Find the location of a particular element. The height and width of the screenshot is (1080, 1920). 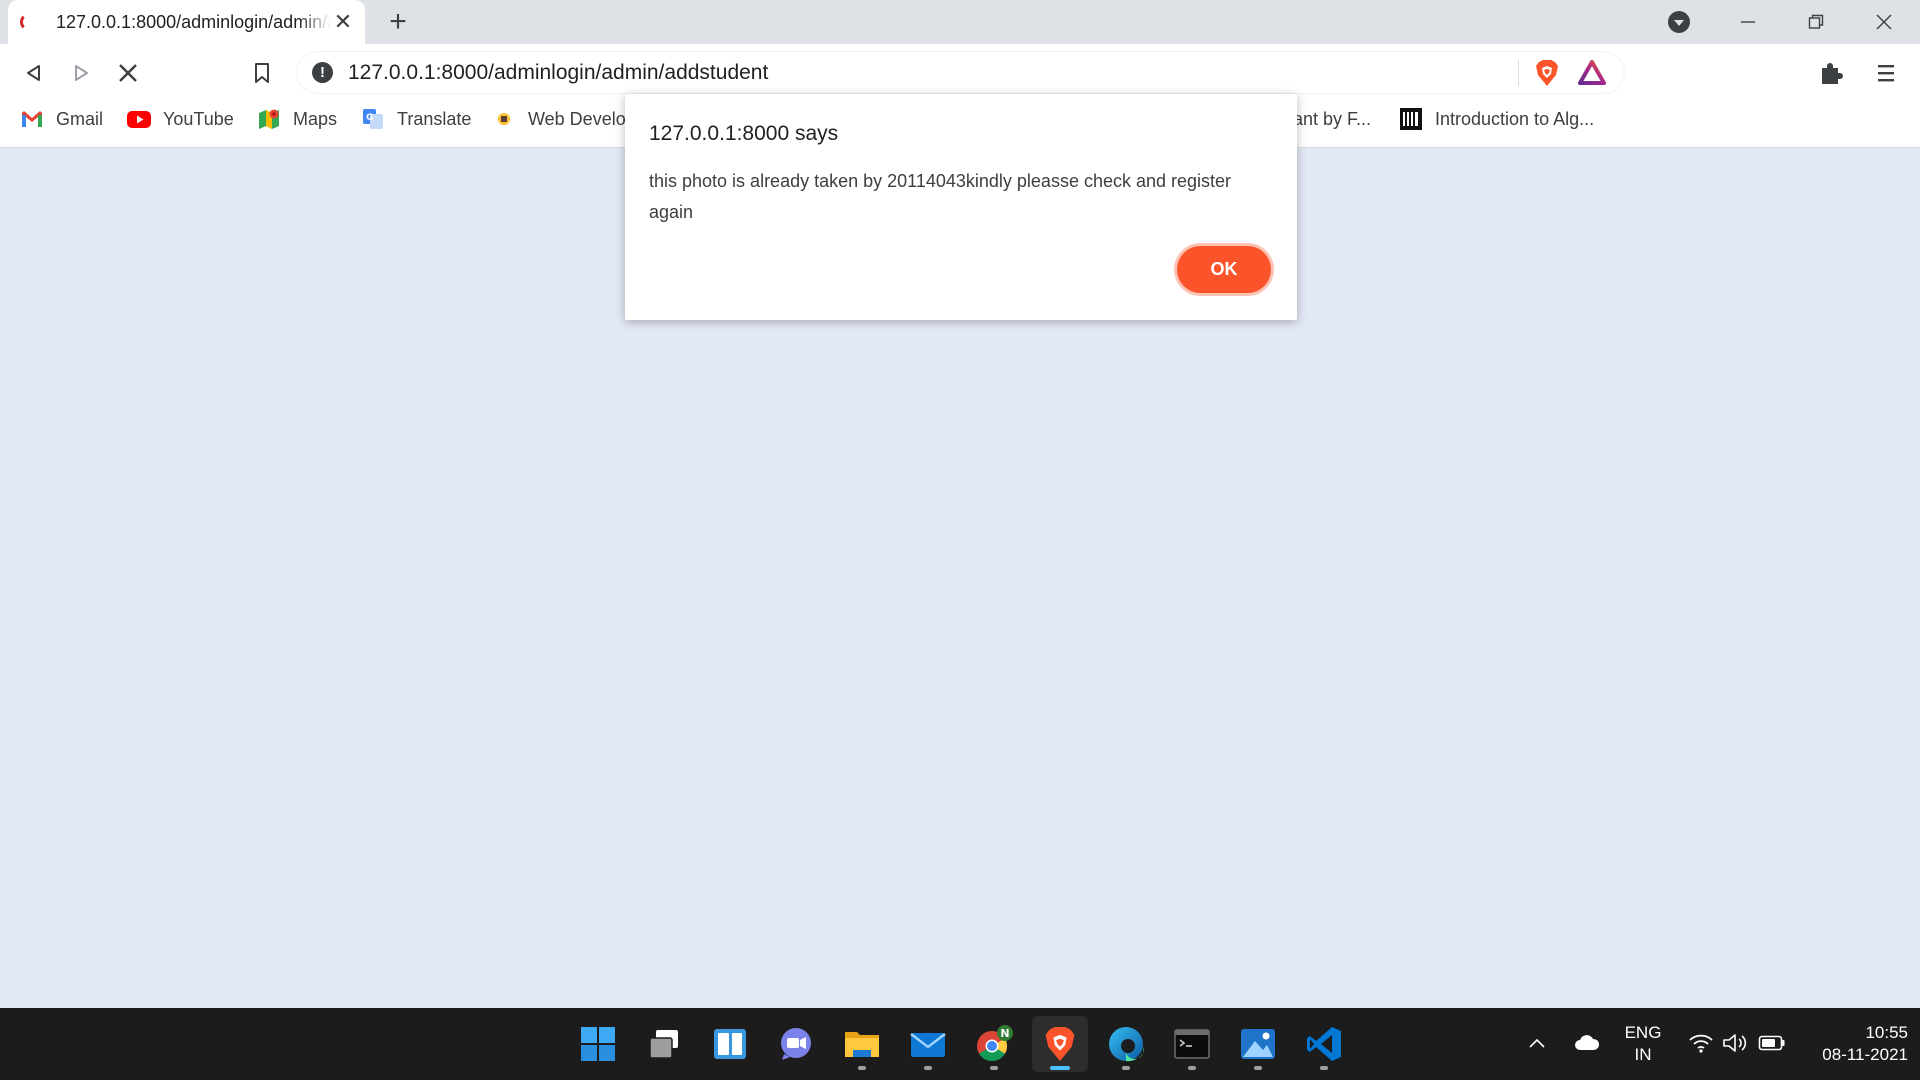

bookmark-youtube: YouTube is located at coordinates (180, 119).